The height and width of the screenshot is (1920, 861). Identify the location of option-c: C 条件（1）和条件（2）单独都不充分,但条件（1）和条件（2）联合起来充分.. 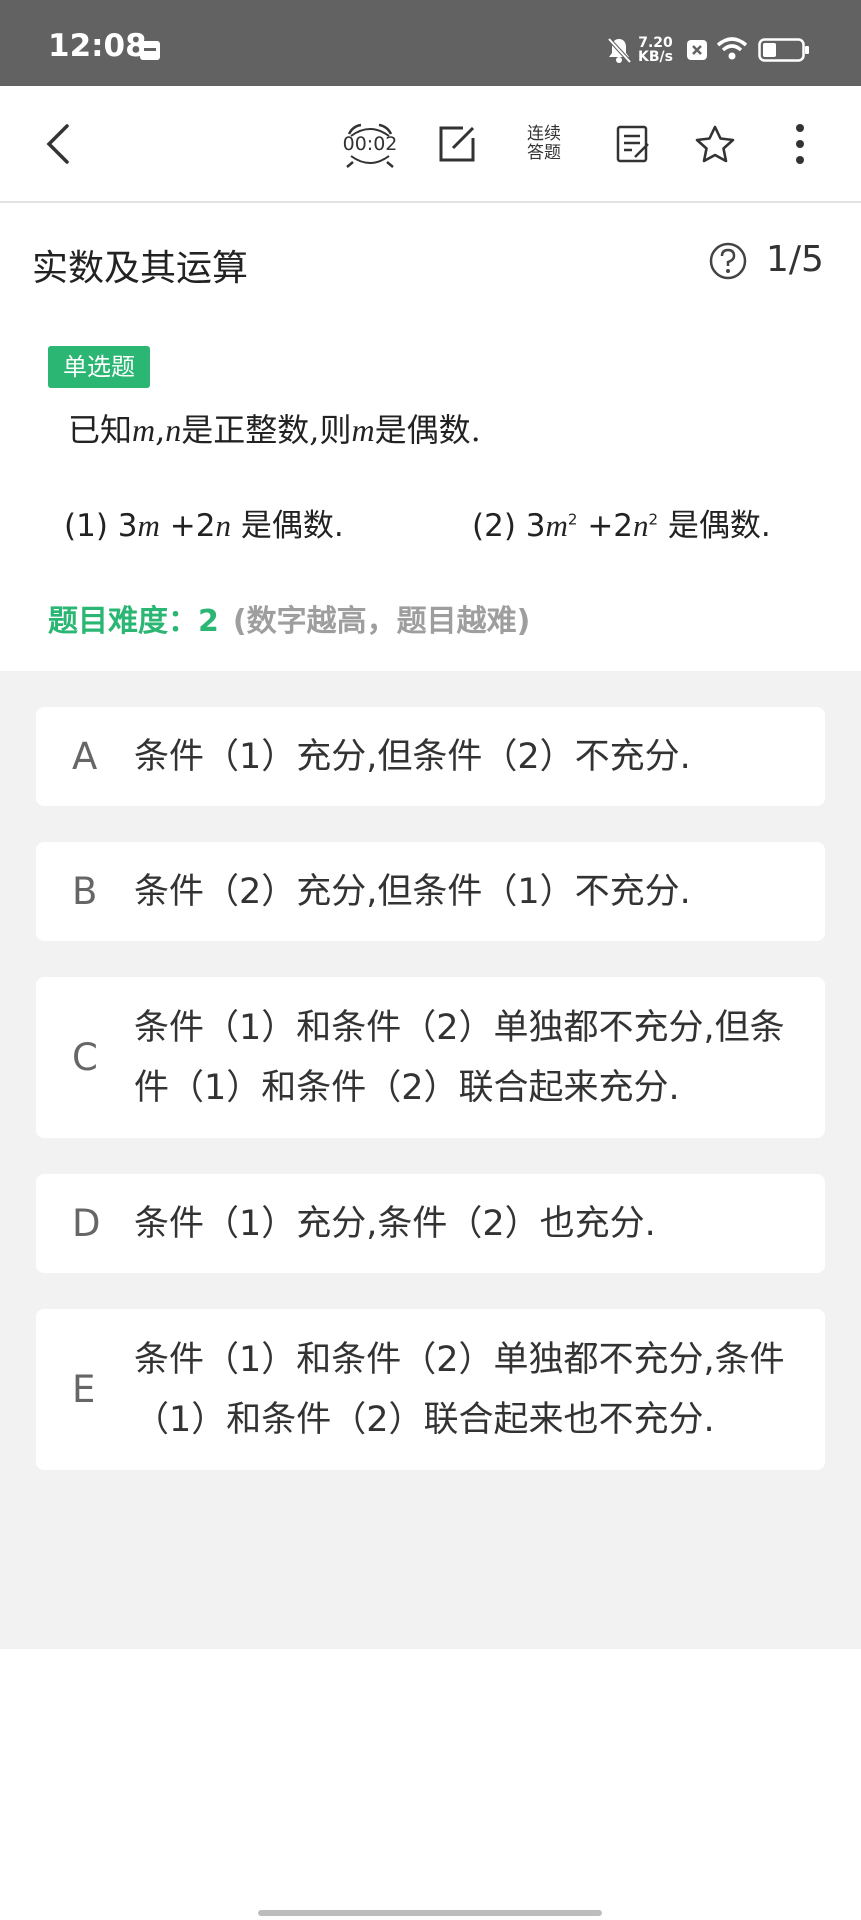
(430, 1057).